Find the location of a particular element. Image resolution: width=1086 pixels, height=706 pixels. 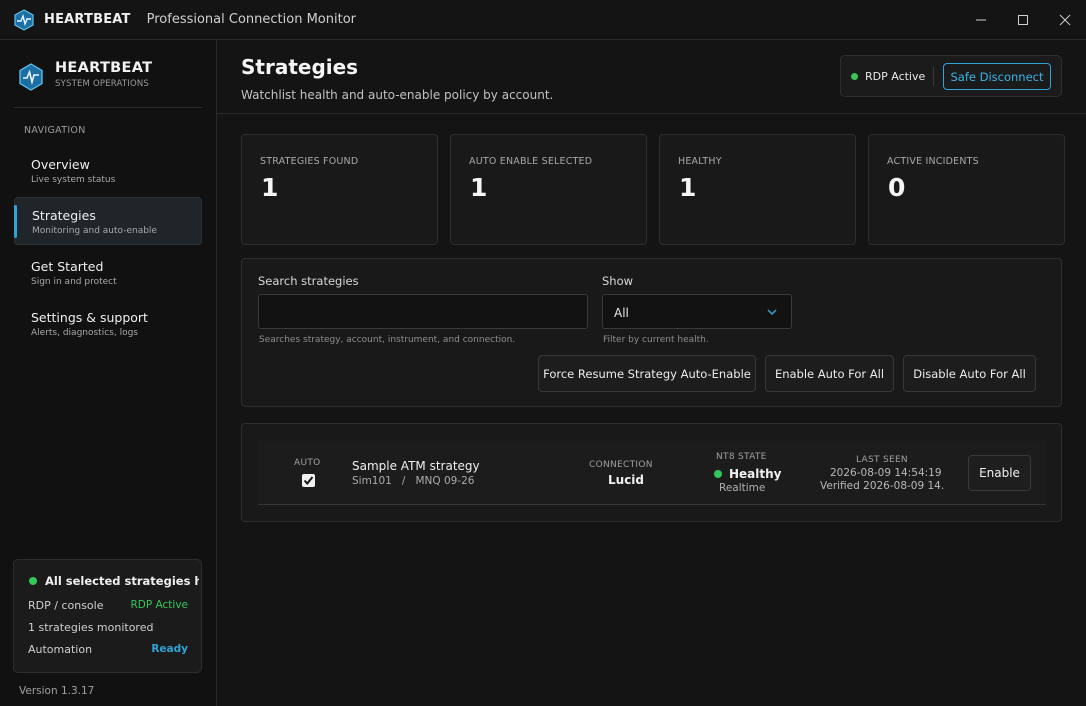

maximize-icon is located at coordinates (1023, 20).